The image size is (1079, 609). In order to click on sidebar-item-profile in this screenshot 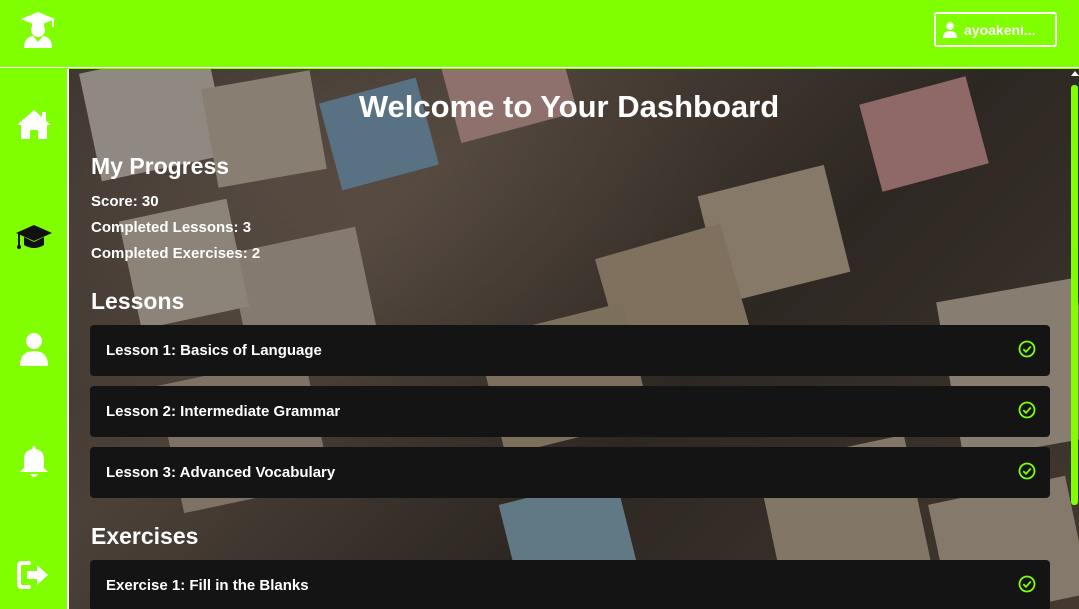, I will do `click(33, 349)`.